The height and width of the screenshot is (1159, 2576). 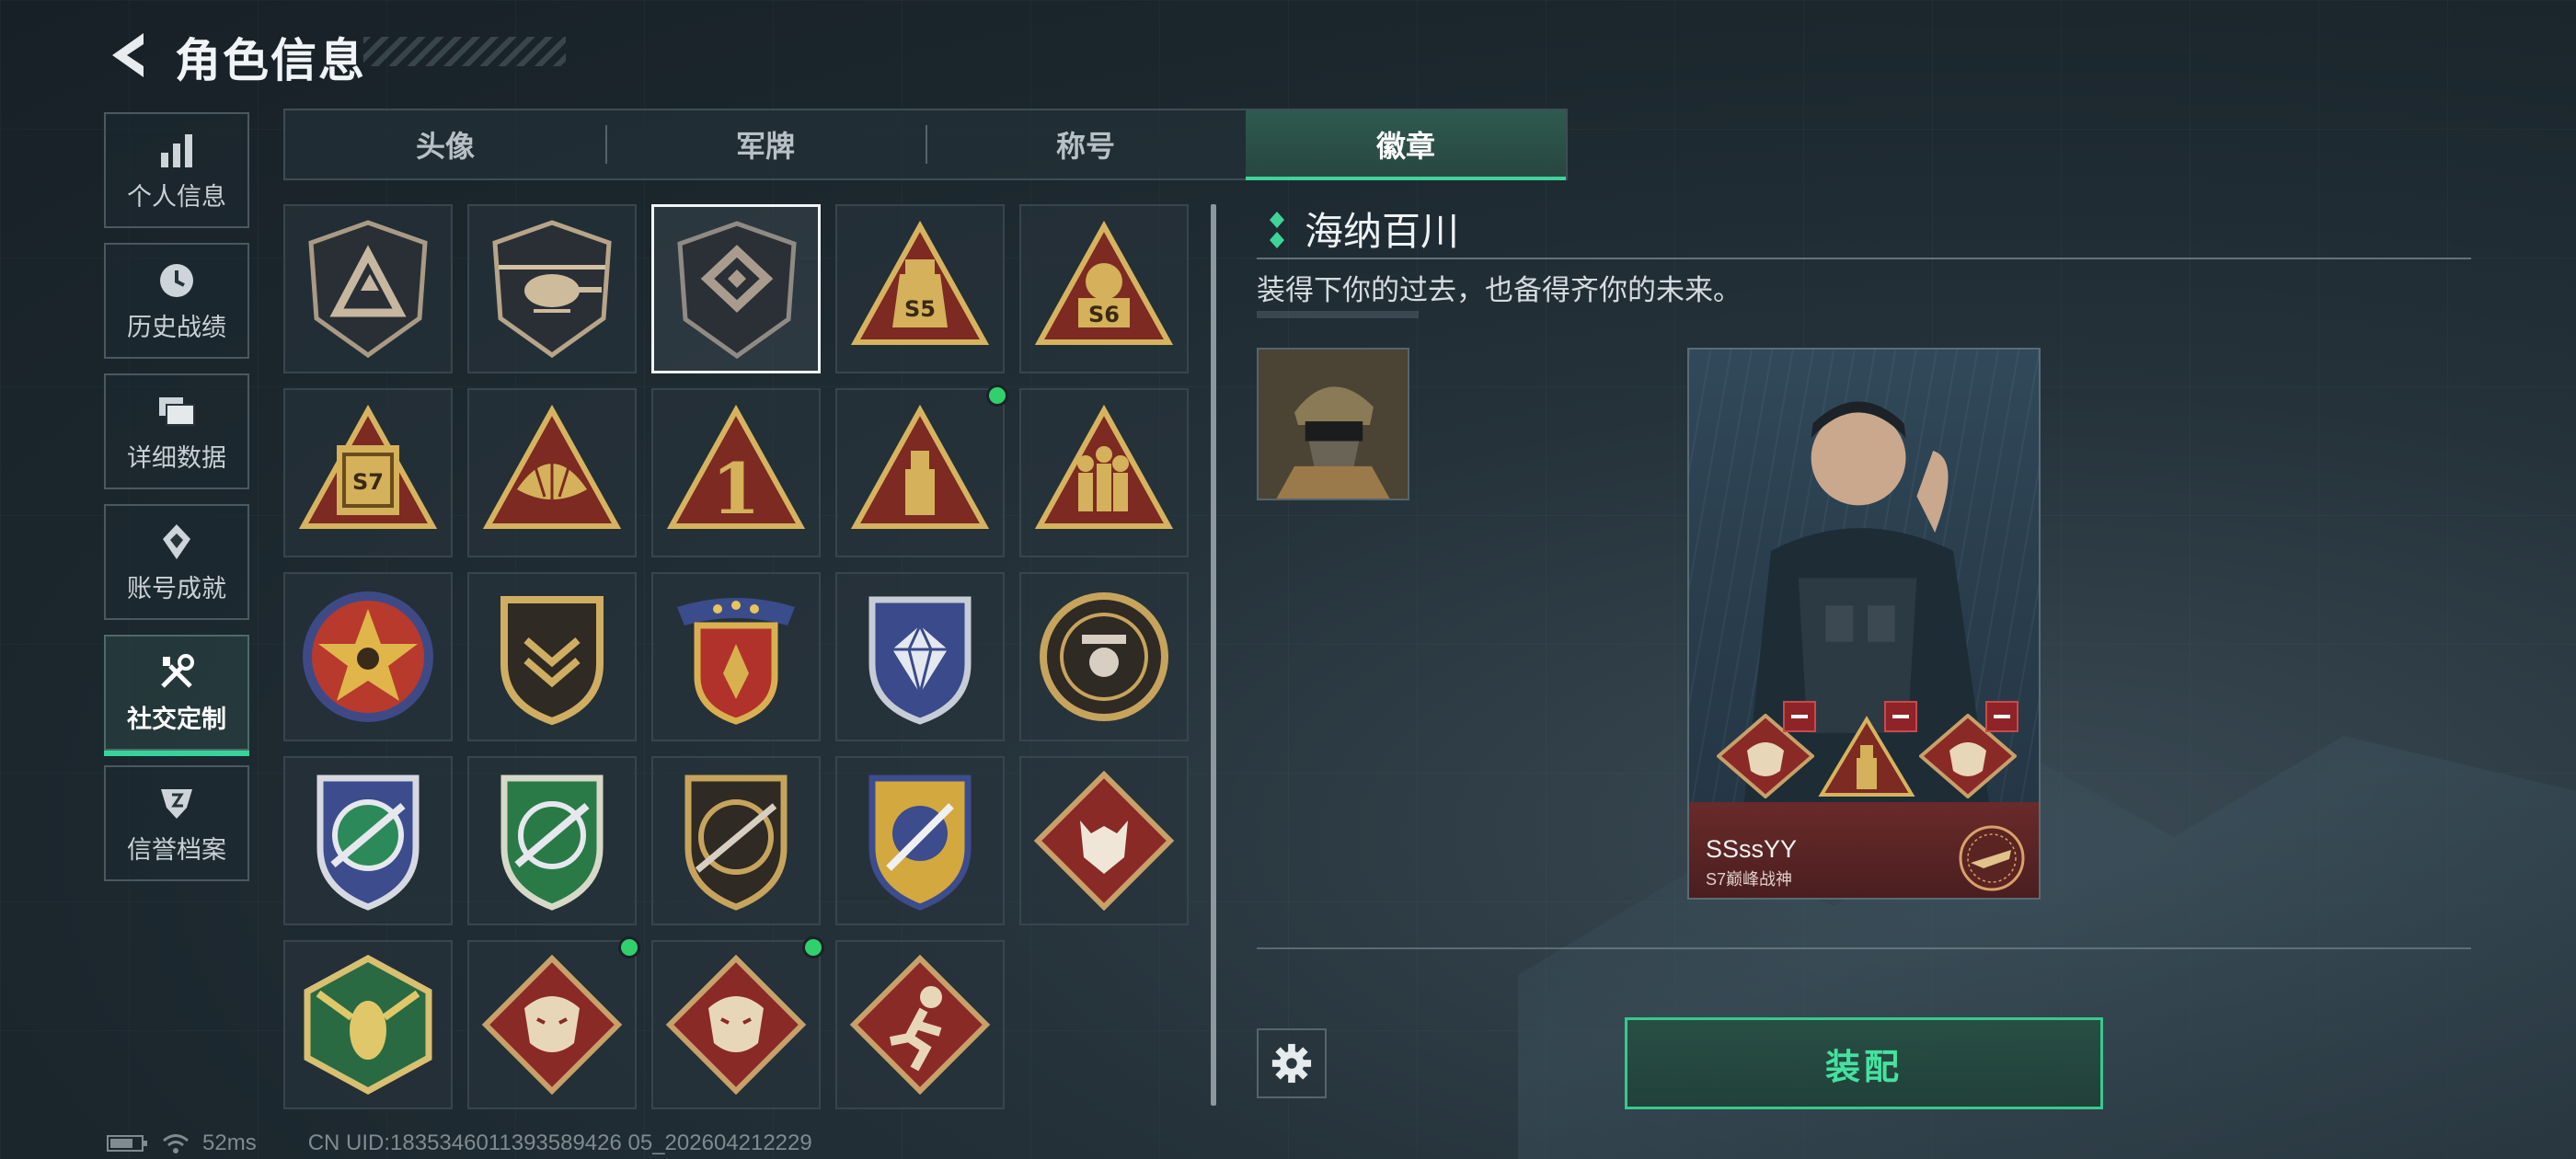 I want to click on crest-stars-badge-icon, so click(x=736, y=661).